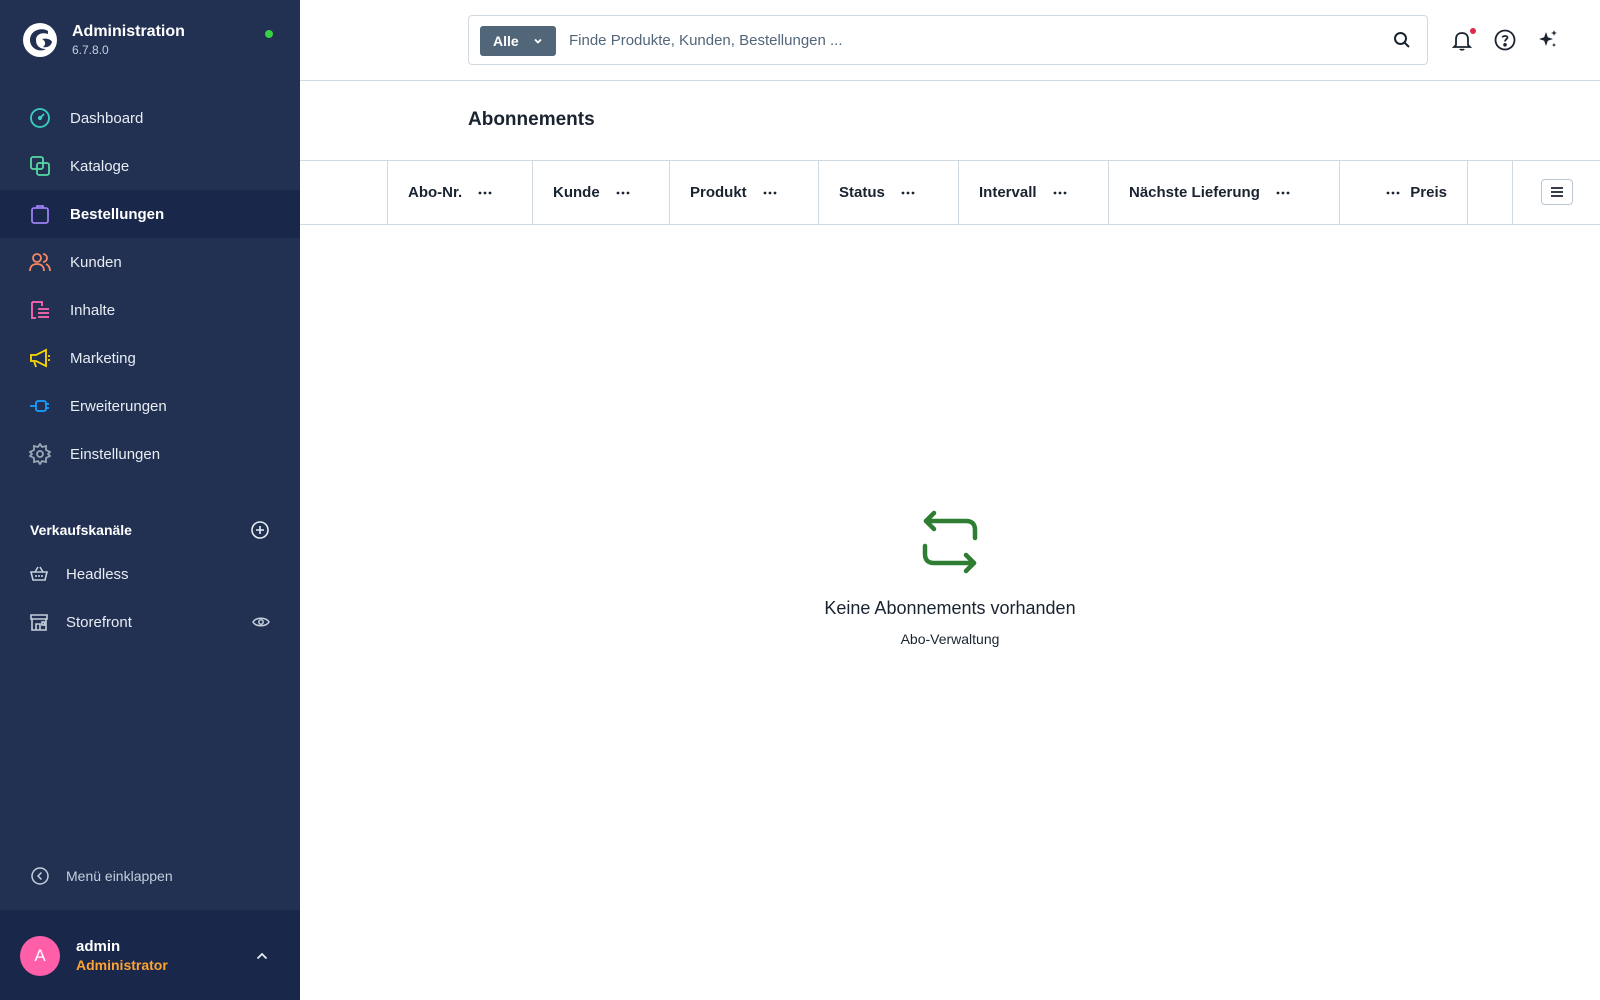 The height and width of the screenshot is (1000, 1600). What do you see at coordinates (538, 41) in the screenshot?
I see `chevron-down-icon` at bounding box center [538, 41].